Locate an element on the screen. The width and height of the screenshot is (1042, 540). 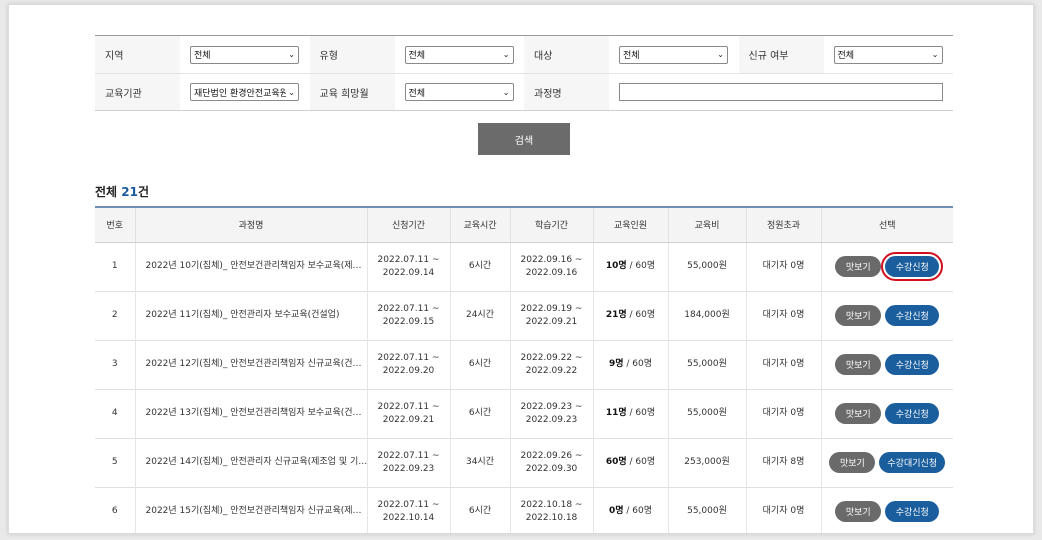
filter-row-2: 교육기관 재단법인 환경안전교육원 ⌄ 교육 희망월 전체 ⌄ 과정명 is located at coordinates (524, 91).